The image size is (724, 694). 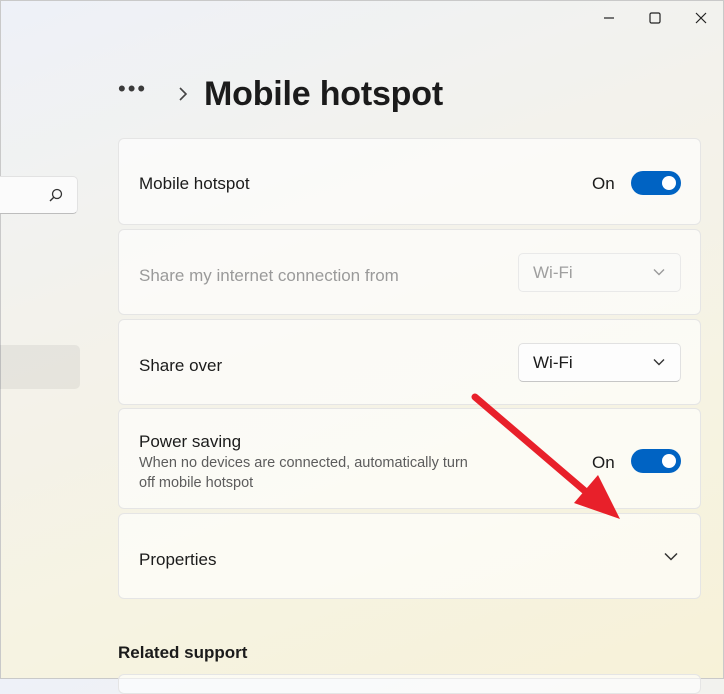 What do you see at coordinates (135, 89) in the screenshot?
I see `breadcrumb-more-button: •••` at bounding box center [135, 89].